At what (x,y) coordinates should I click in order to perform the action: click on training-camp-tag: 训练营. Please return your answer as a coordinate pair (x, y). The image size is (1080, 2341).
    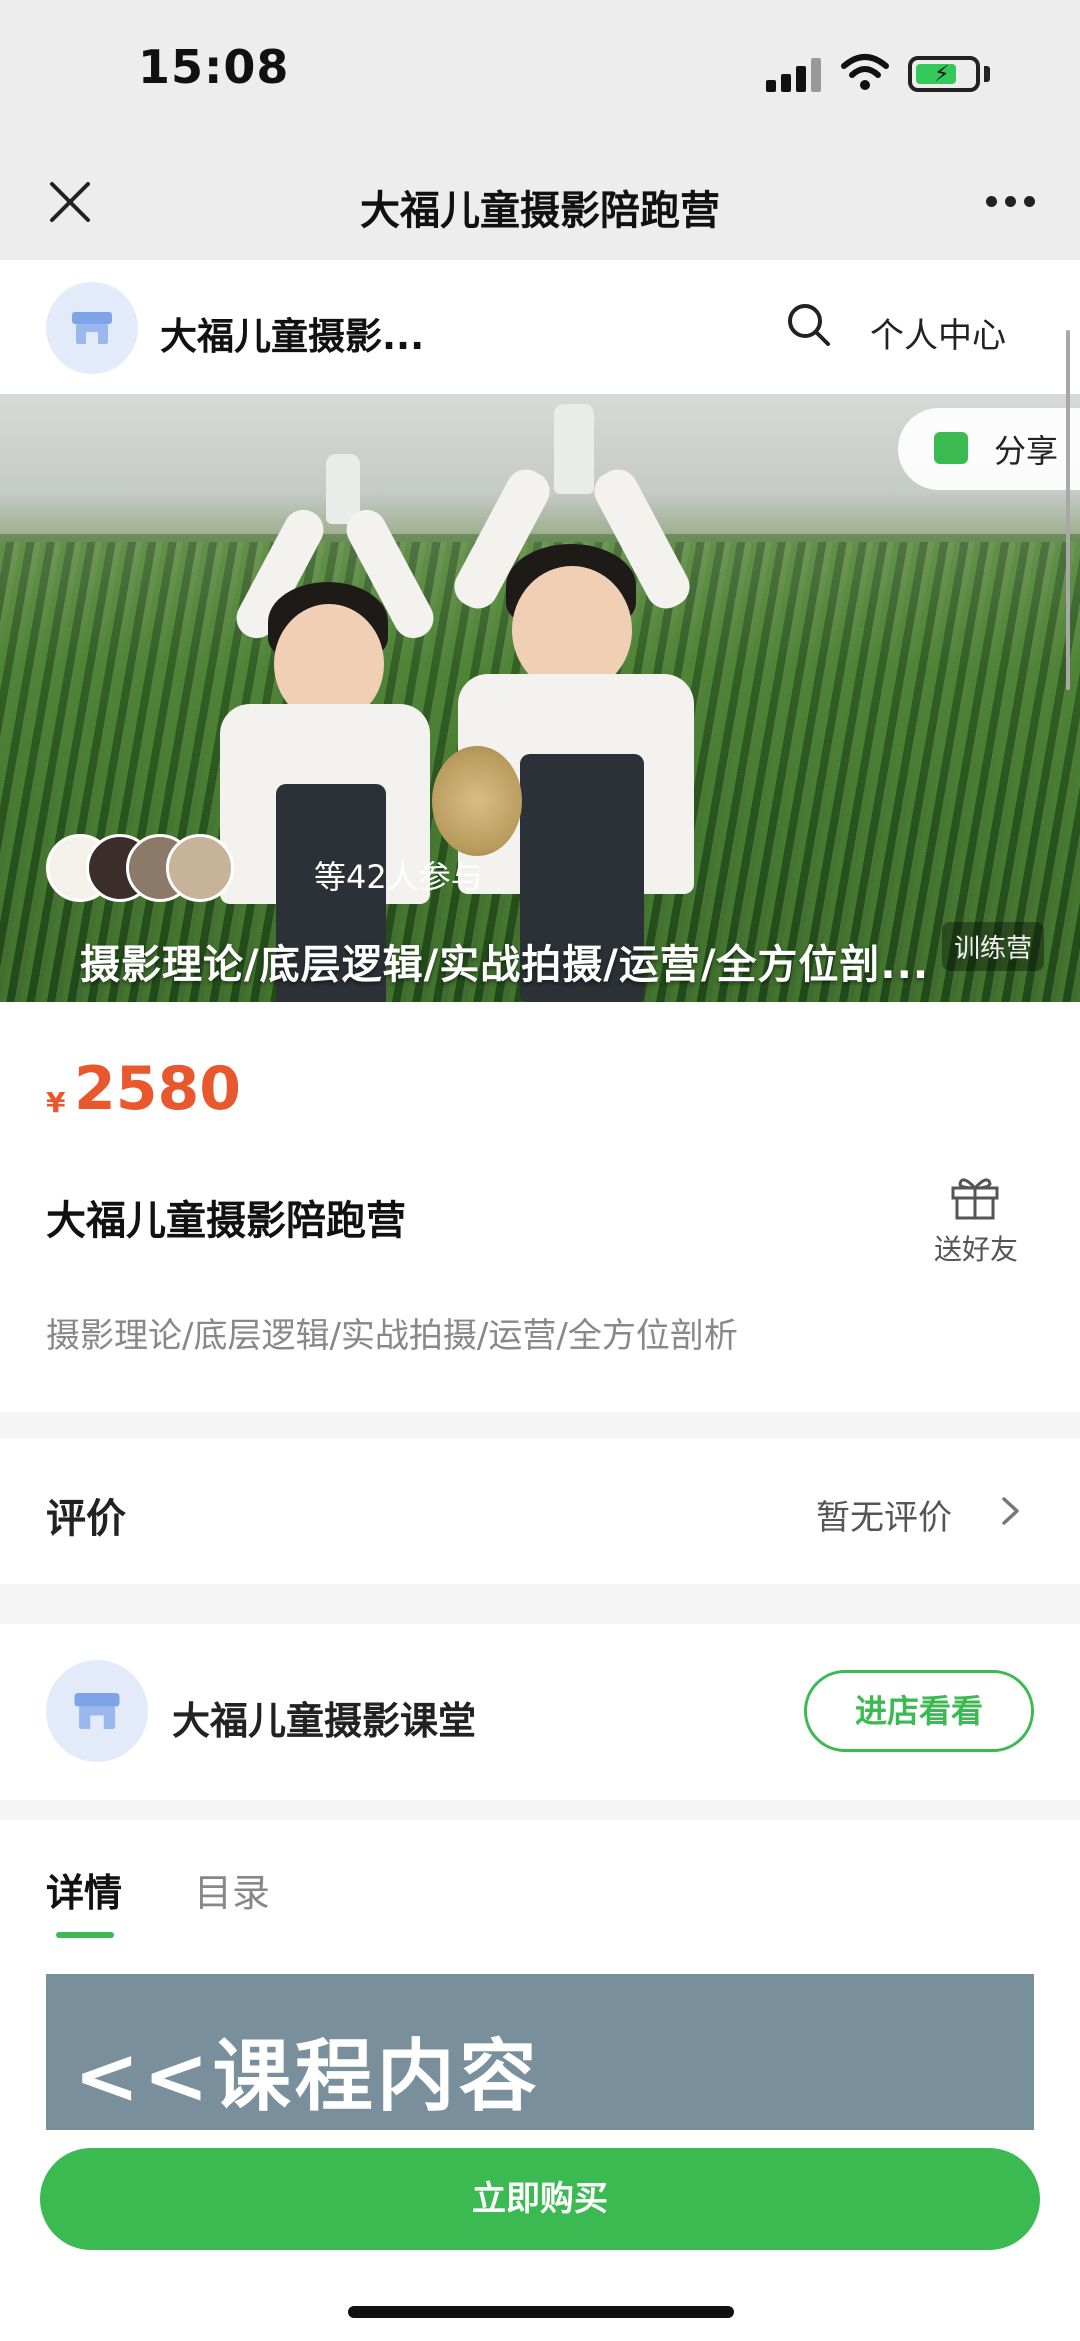
    Looking at the image, I should click on (993, 946).